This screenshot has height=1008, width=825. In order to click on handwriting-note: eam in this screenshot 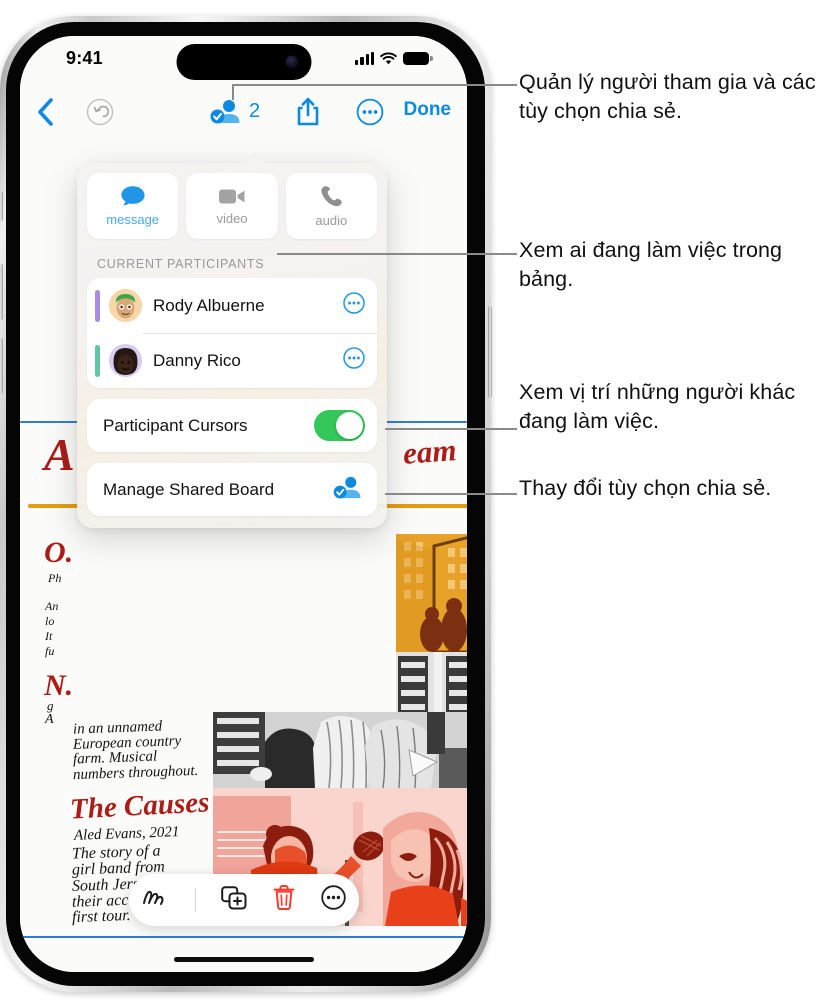, I will do `click(429, 451)`.